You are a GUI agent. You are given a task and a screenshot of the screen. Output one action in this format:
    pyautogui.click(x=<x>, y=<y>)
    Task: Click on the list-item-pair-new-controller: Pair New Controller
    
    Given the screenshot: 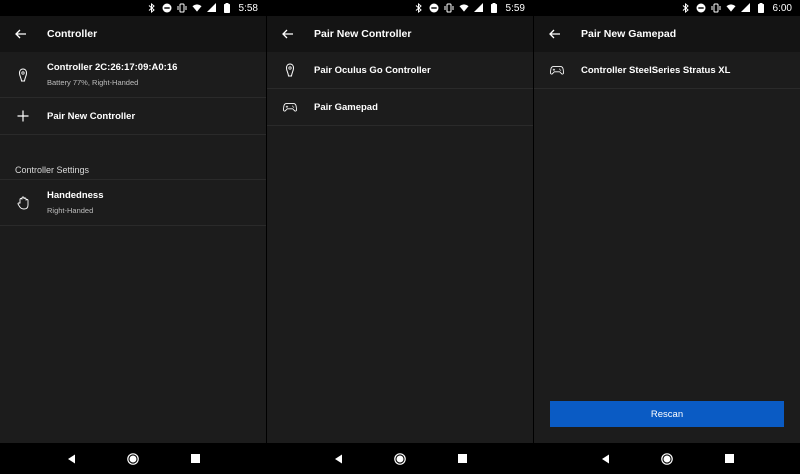 What is the action you would take?
    pyautogui.click(x=133, y=116)
    